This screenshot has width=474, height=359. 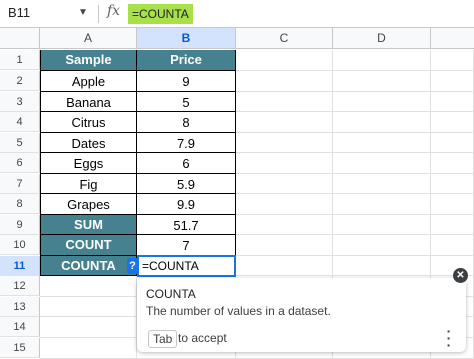 What do you see at coordinates (83, 12) in the screenshot?
I see `name-box-dropdown-icon: ▼` at bounding box center [83, 12].